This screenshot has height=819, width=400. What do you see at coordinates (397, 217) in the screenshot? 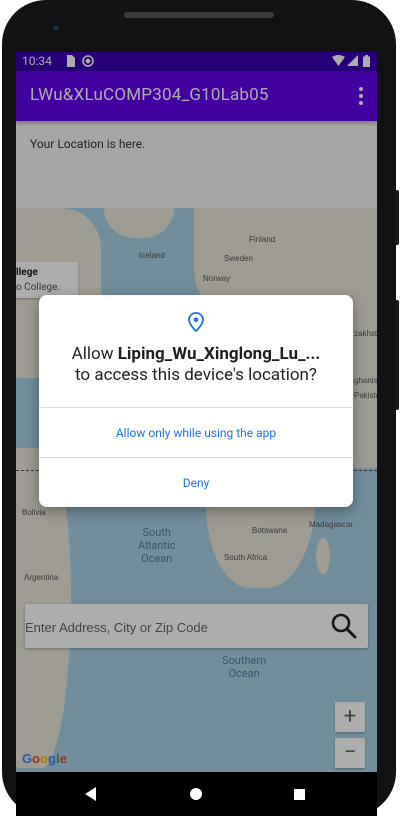
I see `power-button` at bounding box center [397, 217].